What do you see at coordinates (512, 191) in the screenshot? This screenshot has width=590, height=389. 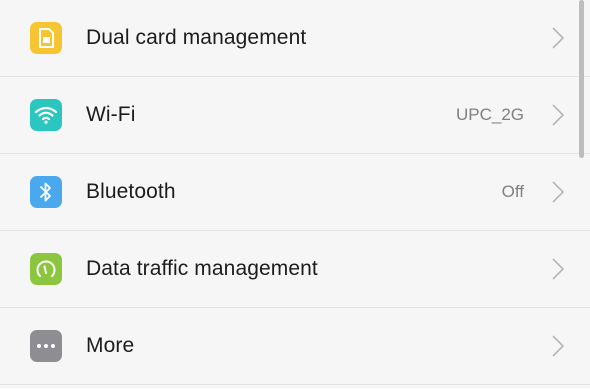 I see `bluetooth-status-value: Off` at bounding box center [512, 191].